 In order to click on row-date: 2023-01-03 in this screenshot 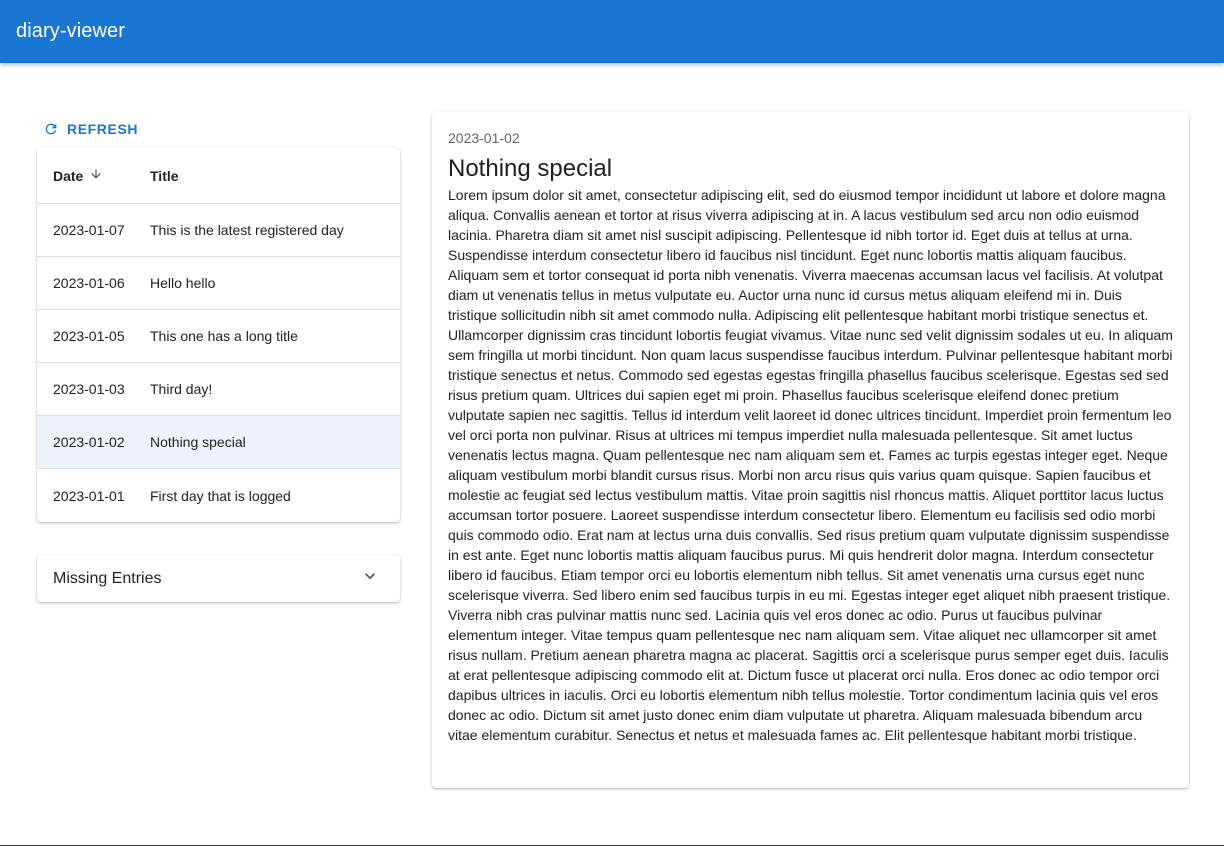, I will do `click(89, 389)`.